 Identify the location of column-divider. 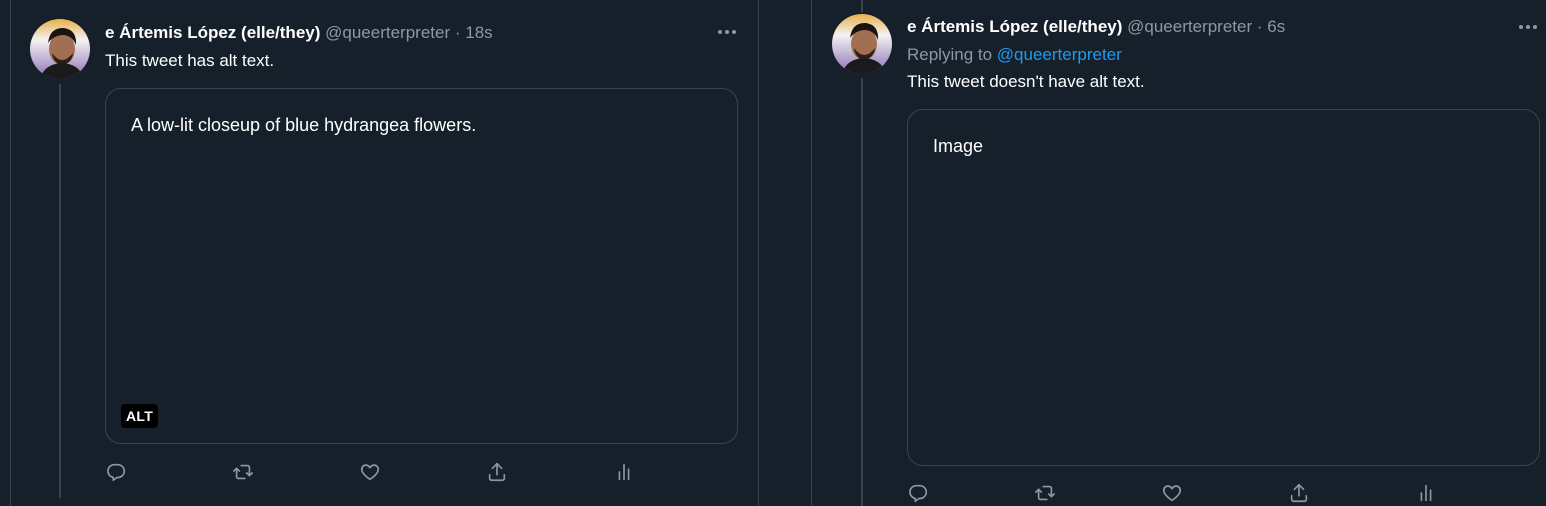
(758, 253).